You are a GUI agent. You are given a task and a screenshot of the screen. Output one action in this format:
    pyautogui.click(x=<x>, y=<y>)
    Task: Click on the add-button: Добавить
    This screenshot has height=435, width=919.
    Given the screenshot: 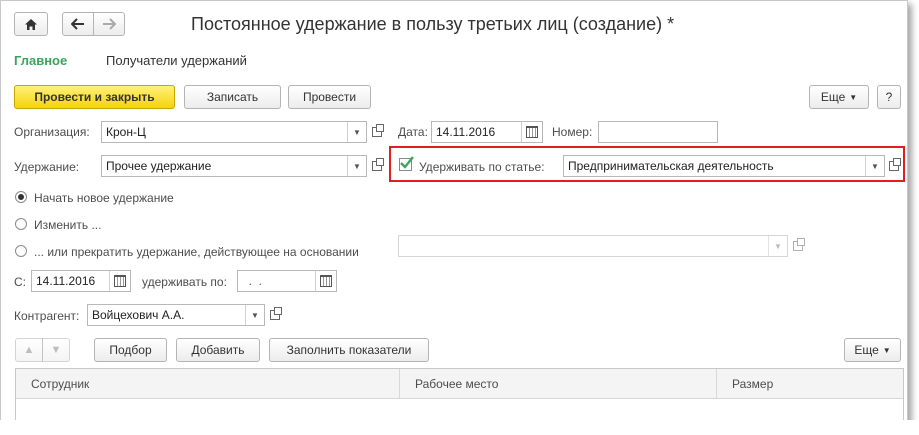 What is the action you would take?
    pyautogui.click(x=218, y=350)
    